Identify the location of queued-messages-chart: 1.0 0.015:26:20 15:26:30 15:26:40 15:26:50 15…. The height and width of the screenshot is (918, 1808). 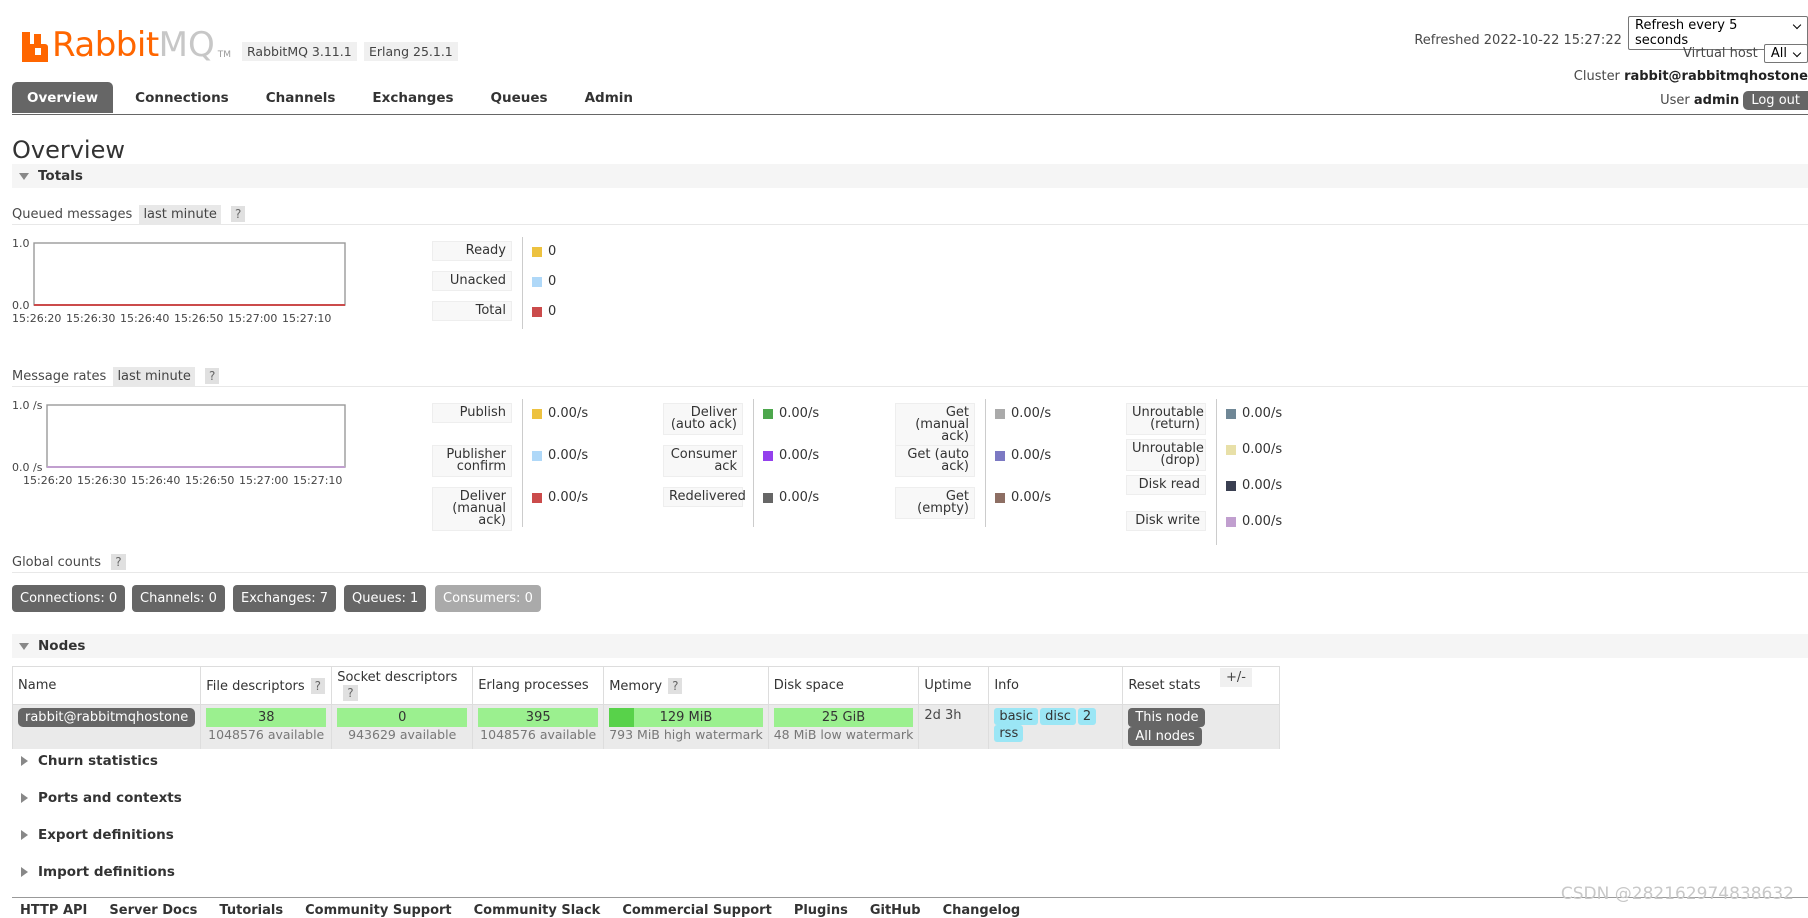
(179, 281).